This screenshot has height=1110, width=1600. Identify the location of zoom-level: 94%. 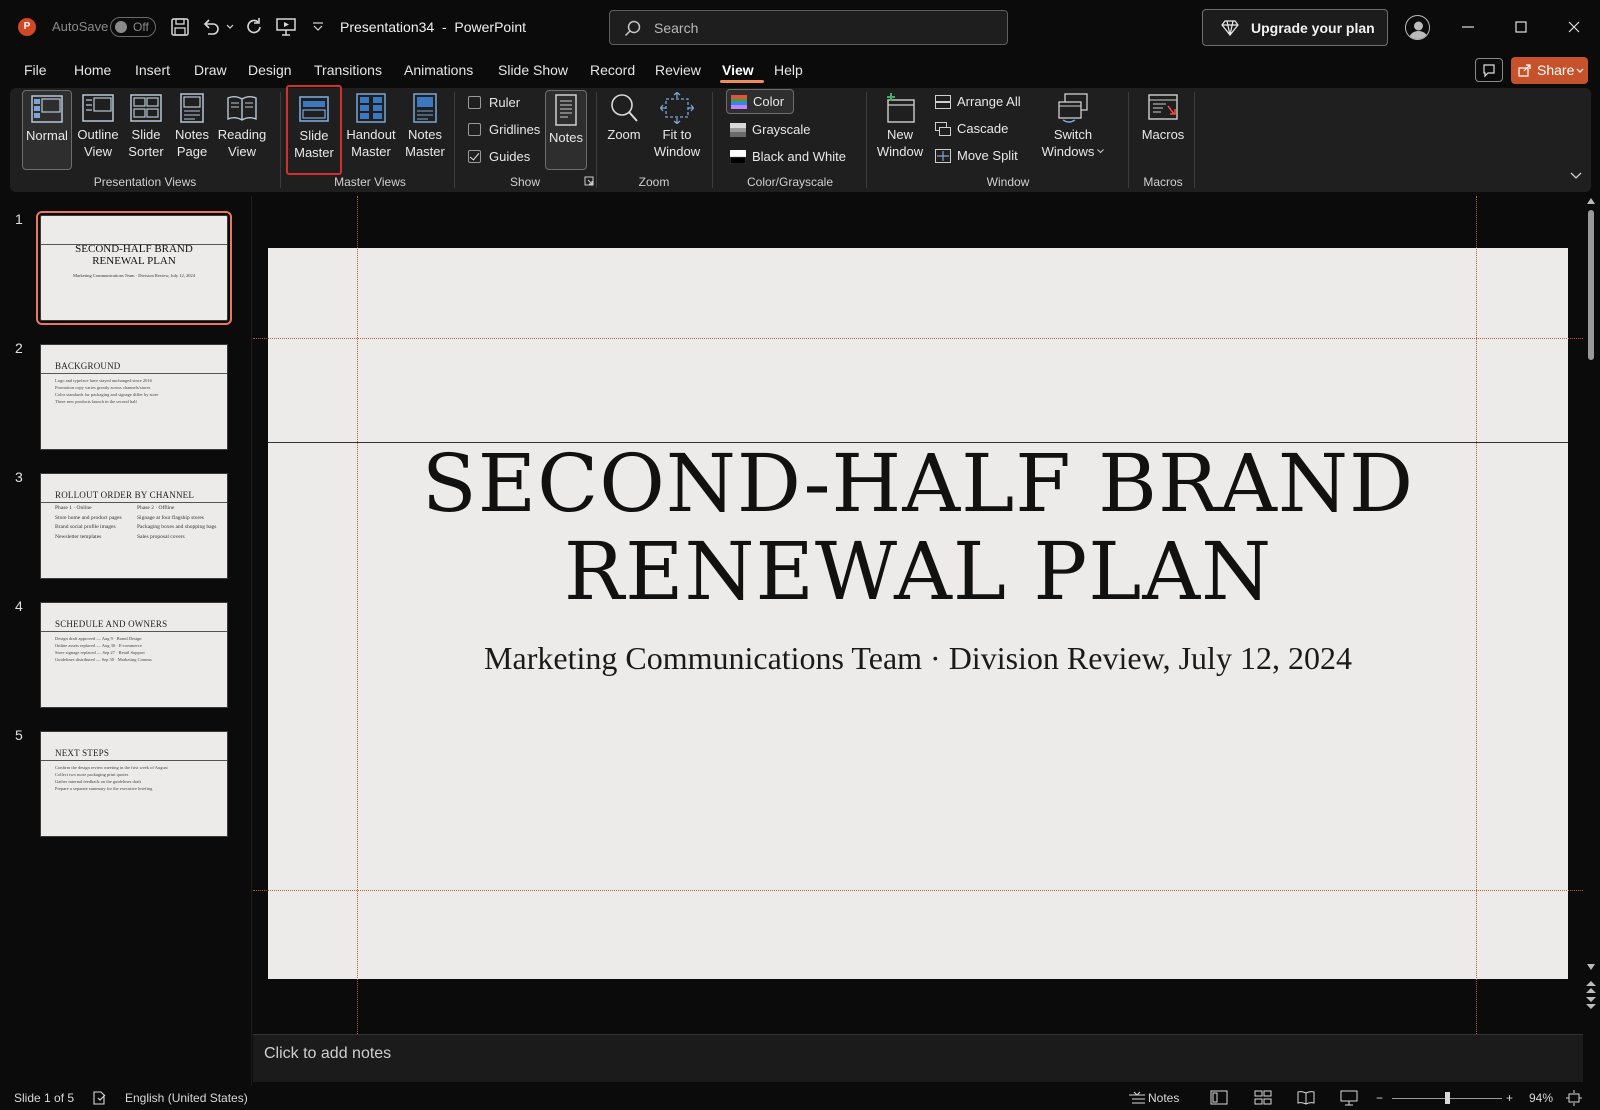
(1541, 1098).